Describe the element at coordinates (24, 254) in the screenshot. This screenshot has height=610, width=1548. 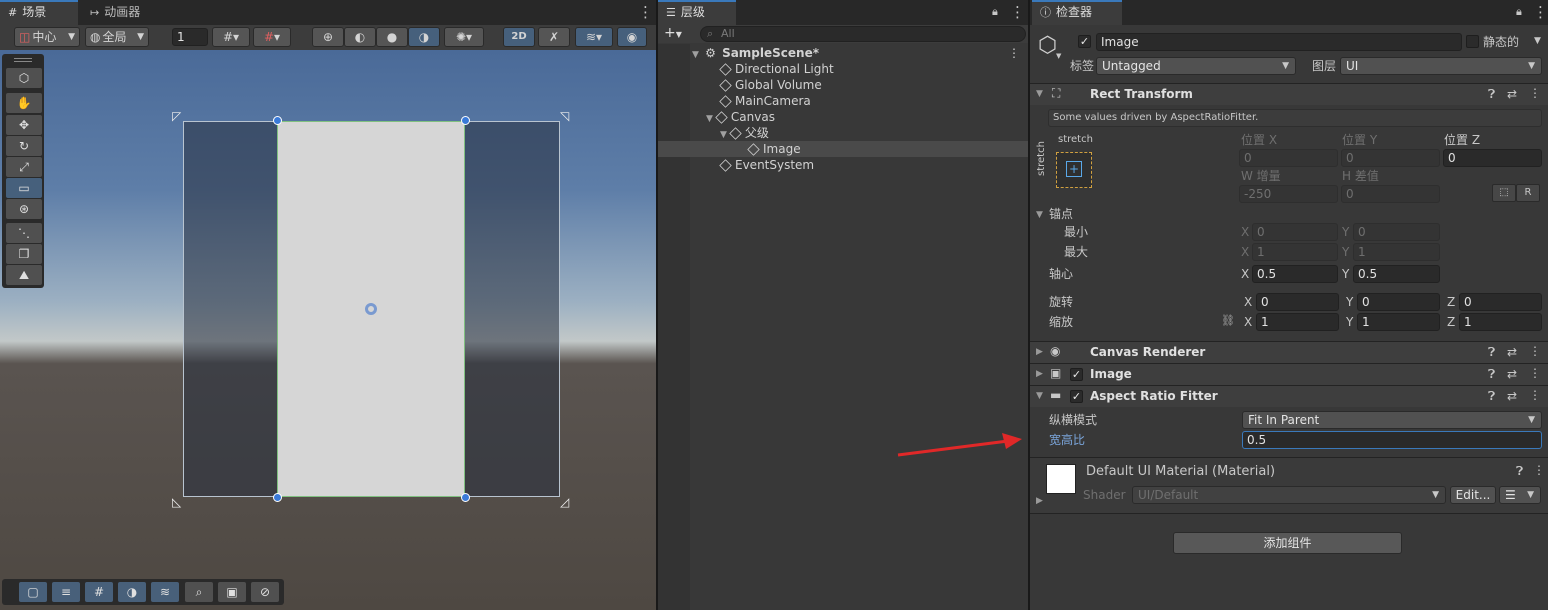
I see `duplicate-tool-button: ❐` at that location.